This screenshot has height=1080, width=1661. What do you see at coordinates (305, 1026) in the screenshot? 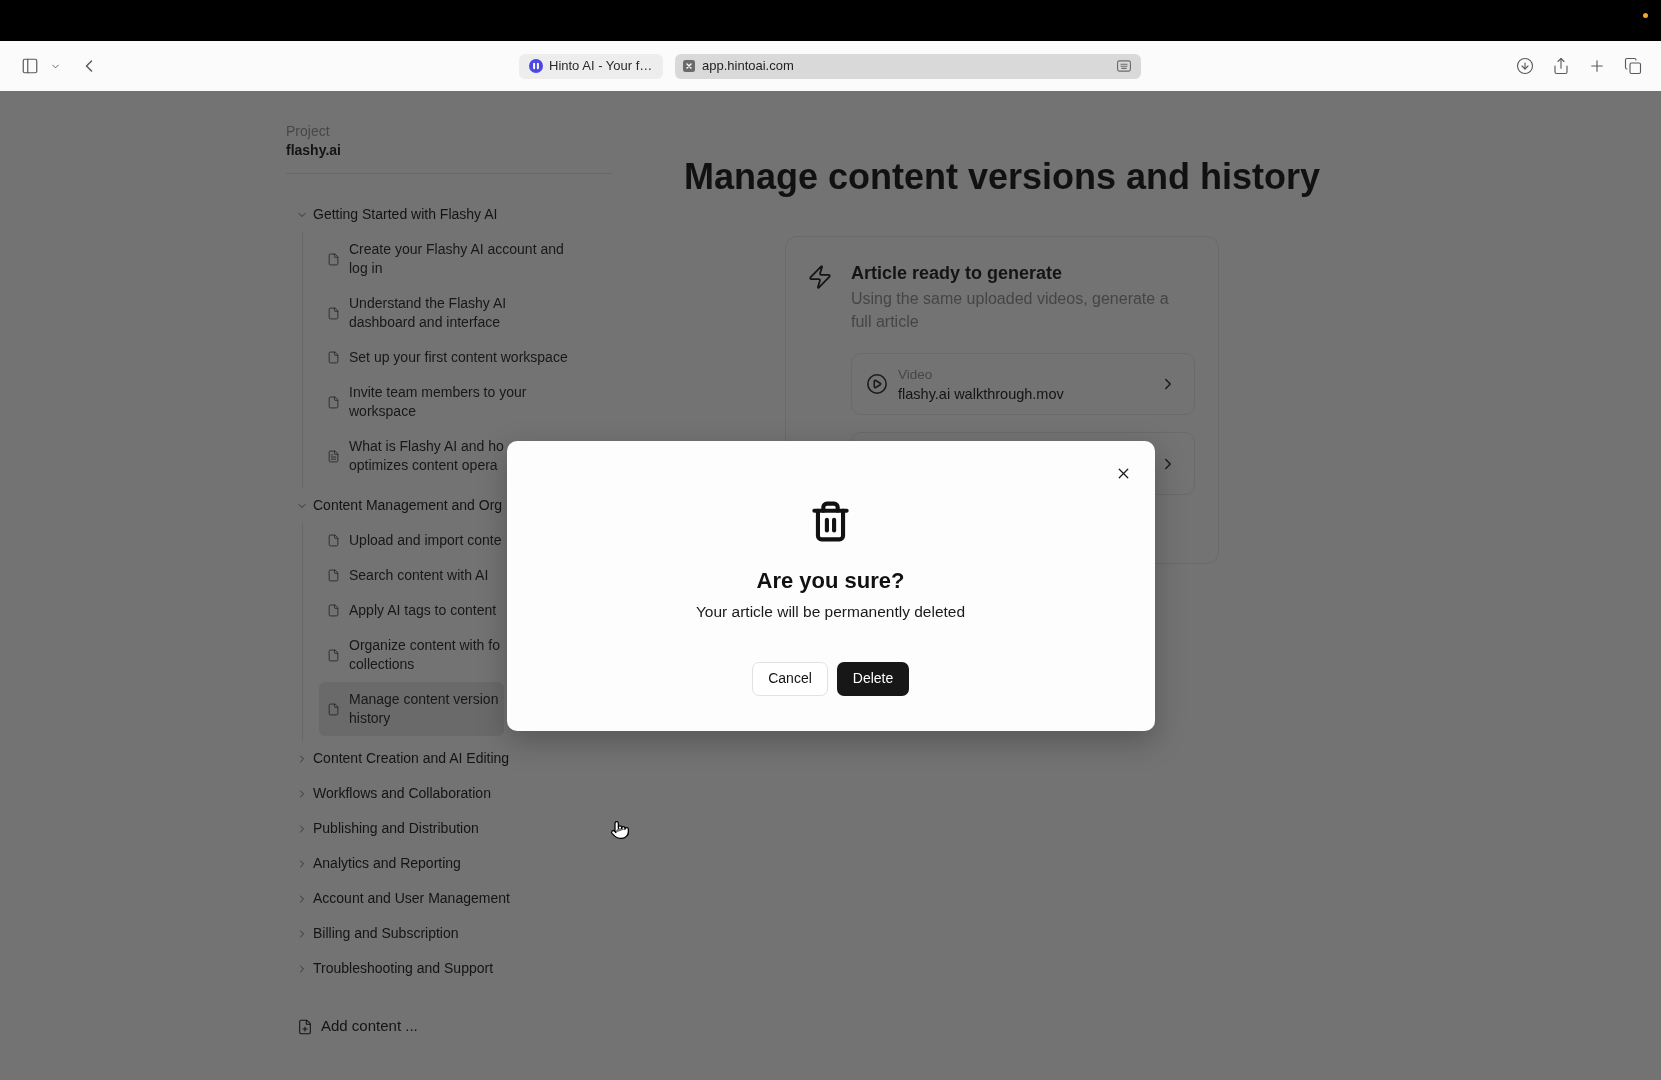
I see `file-plus-icon` at bounding box center [305, 1026].